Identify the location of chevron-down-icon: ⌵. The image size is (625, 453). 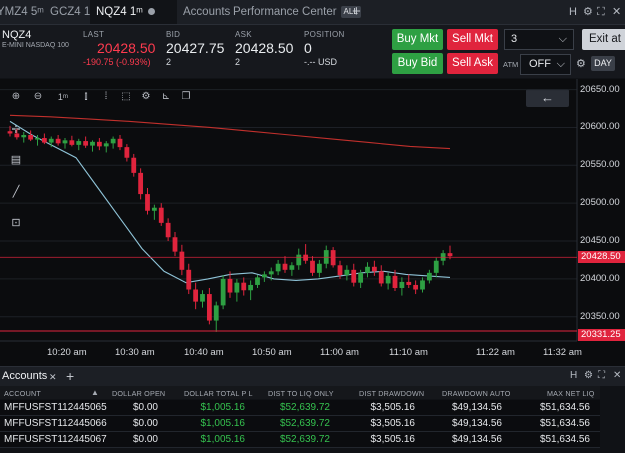
(562, 39).